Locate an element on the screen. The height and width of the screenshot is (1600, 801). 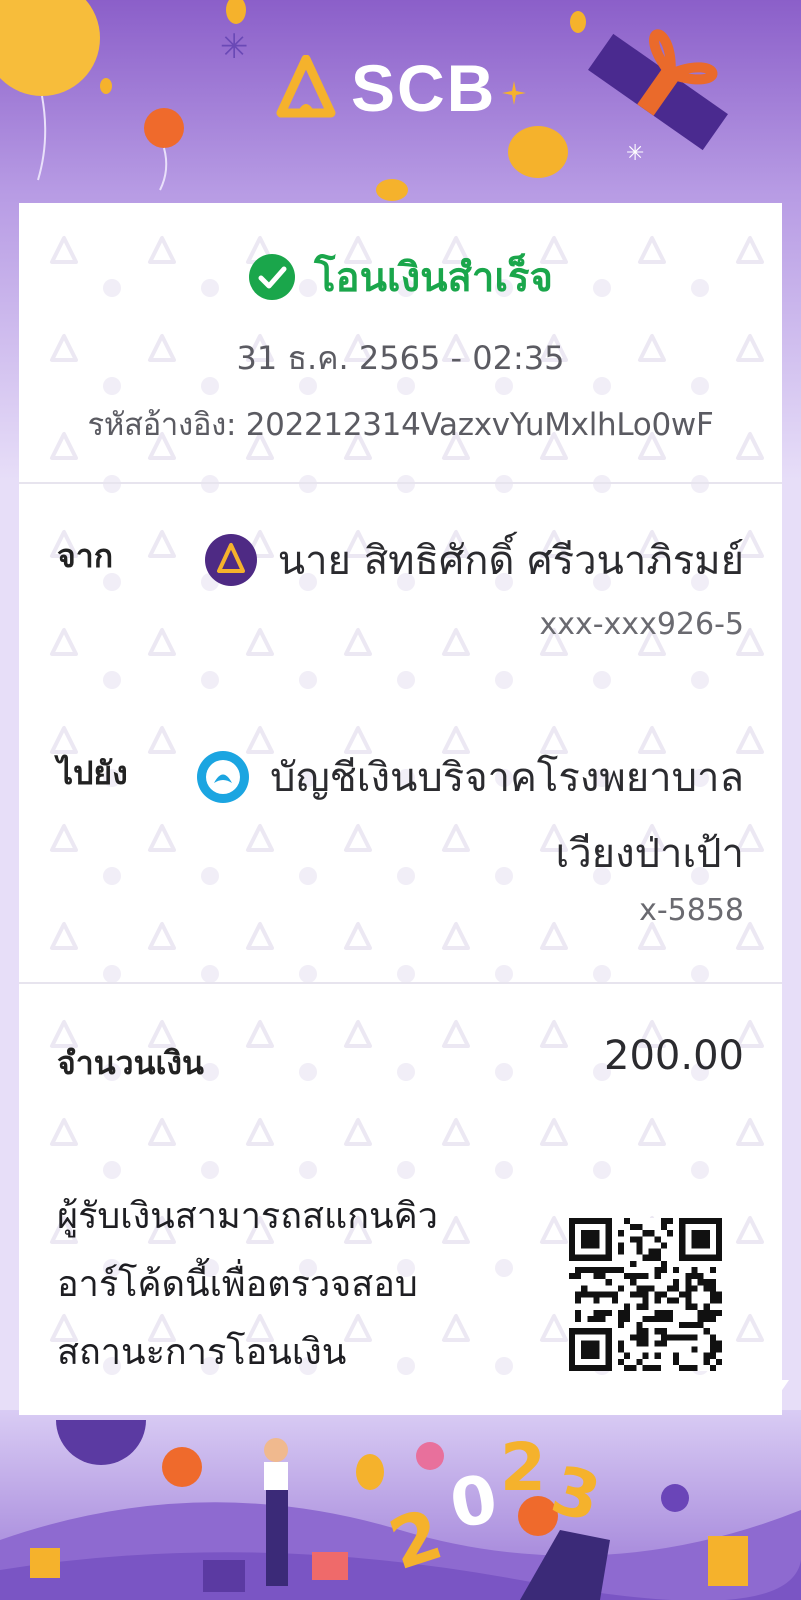
check-circle-icon is located at coordinates (272, 277).